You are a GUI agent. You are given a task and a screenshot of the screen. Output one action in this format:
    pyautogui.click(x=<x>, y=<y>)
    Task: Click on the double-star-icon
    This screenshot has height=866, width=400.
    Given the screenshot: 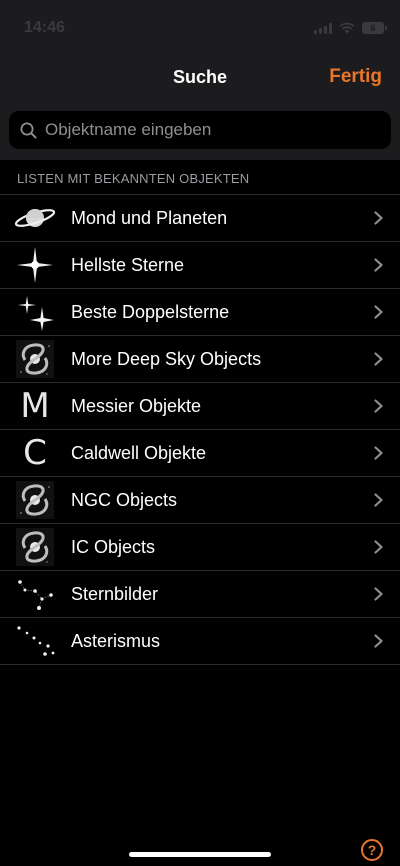 What is the action you would take?
    pyautogui.click(x=35, y=312)
    